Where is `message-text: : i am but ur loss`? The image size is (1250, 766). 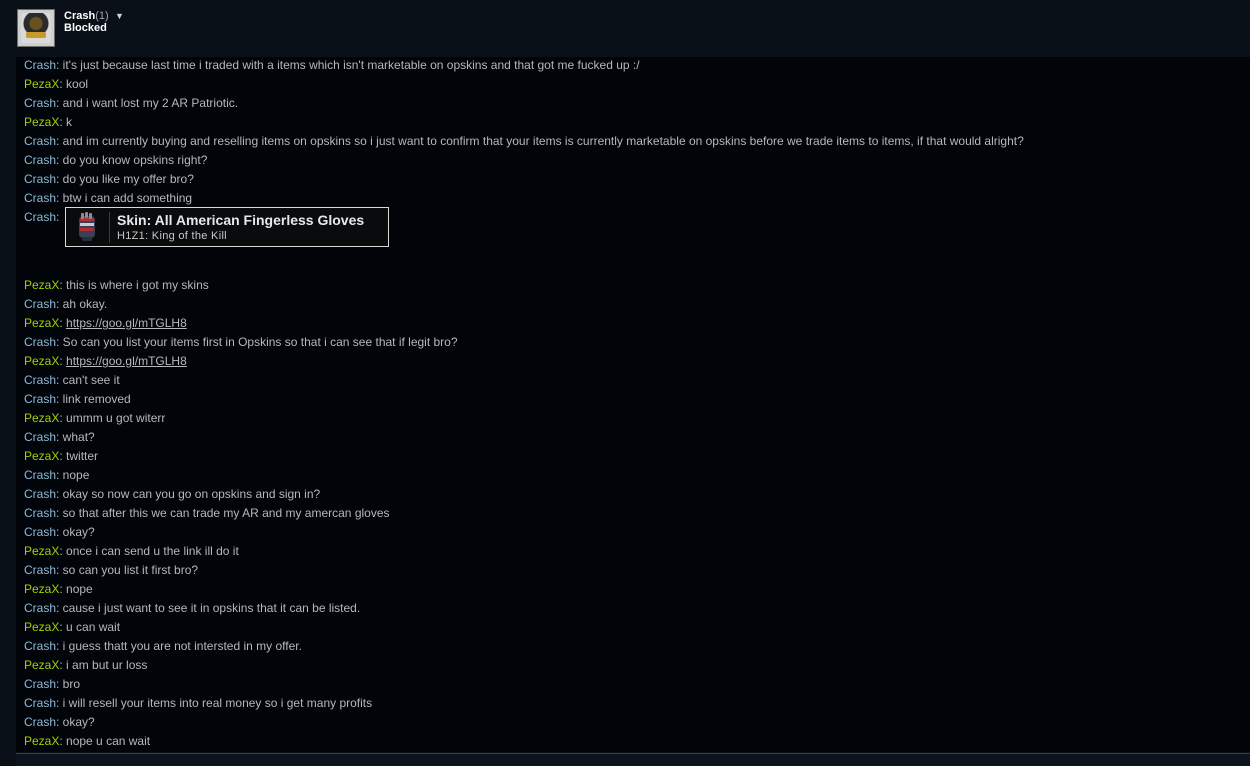 message-text: : i am but ur loss is located at coordinates (103, 665).